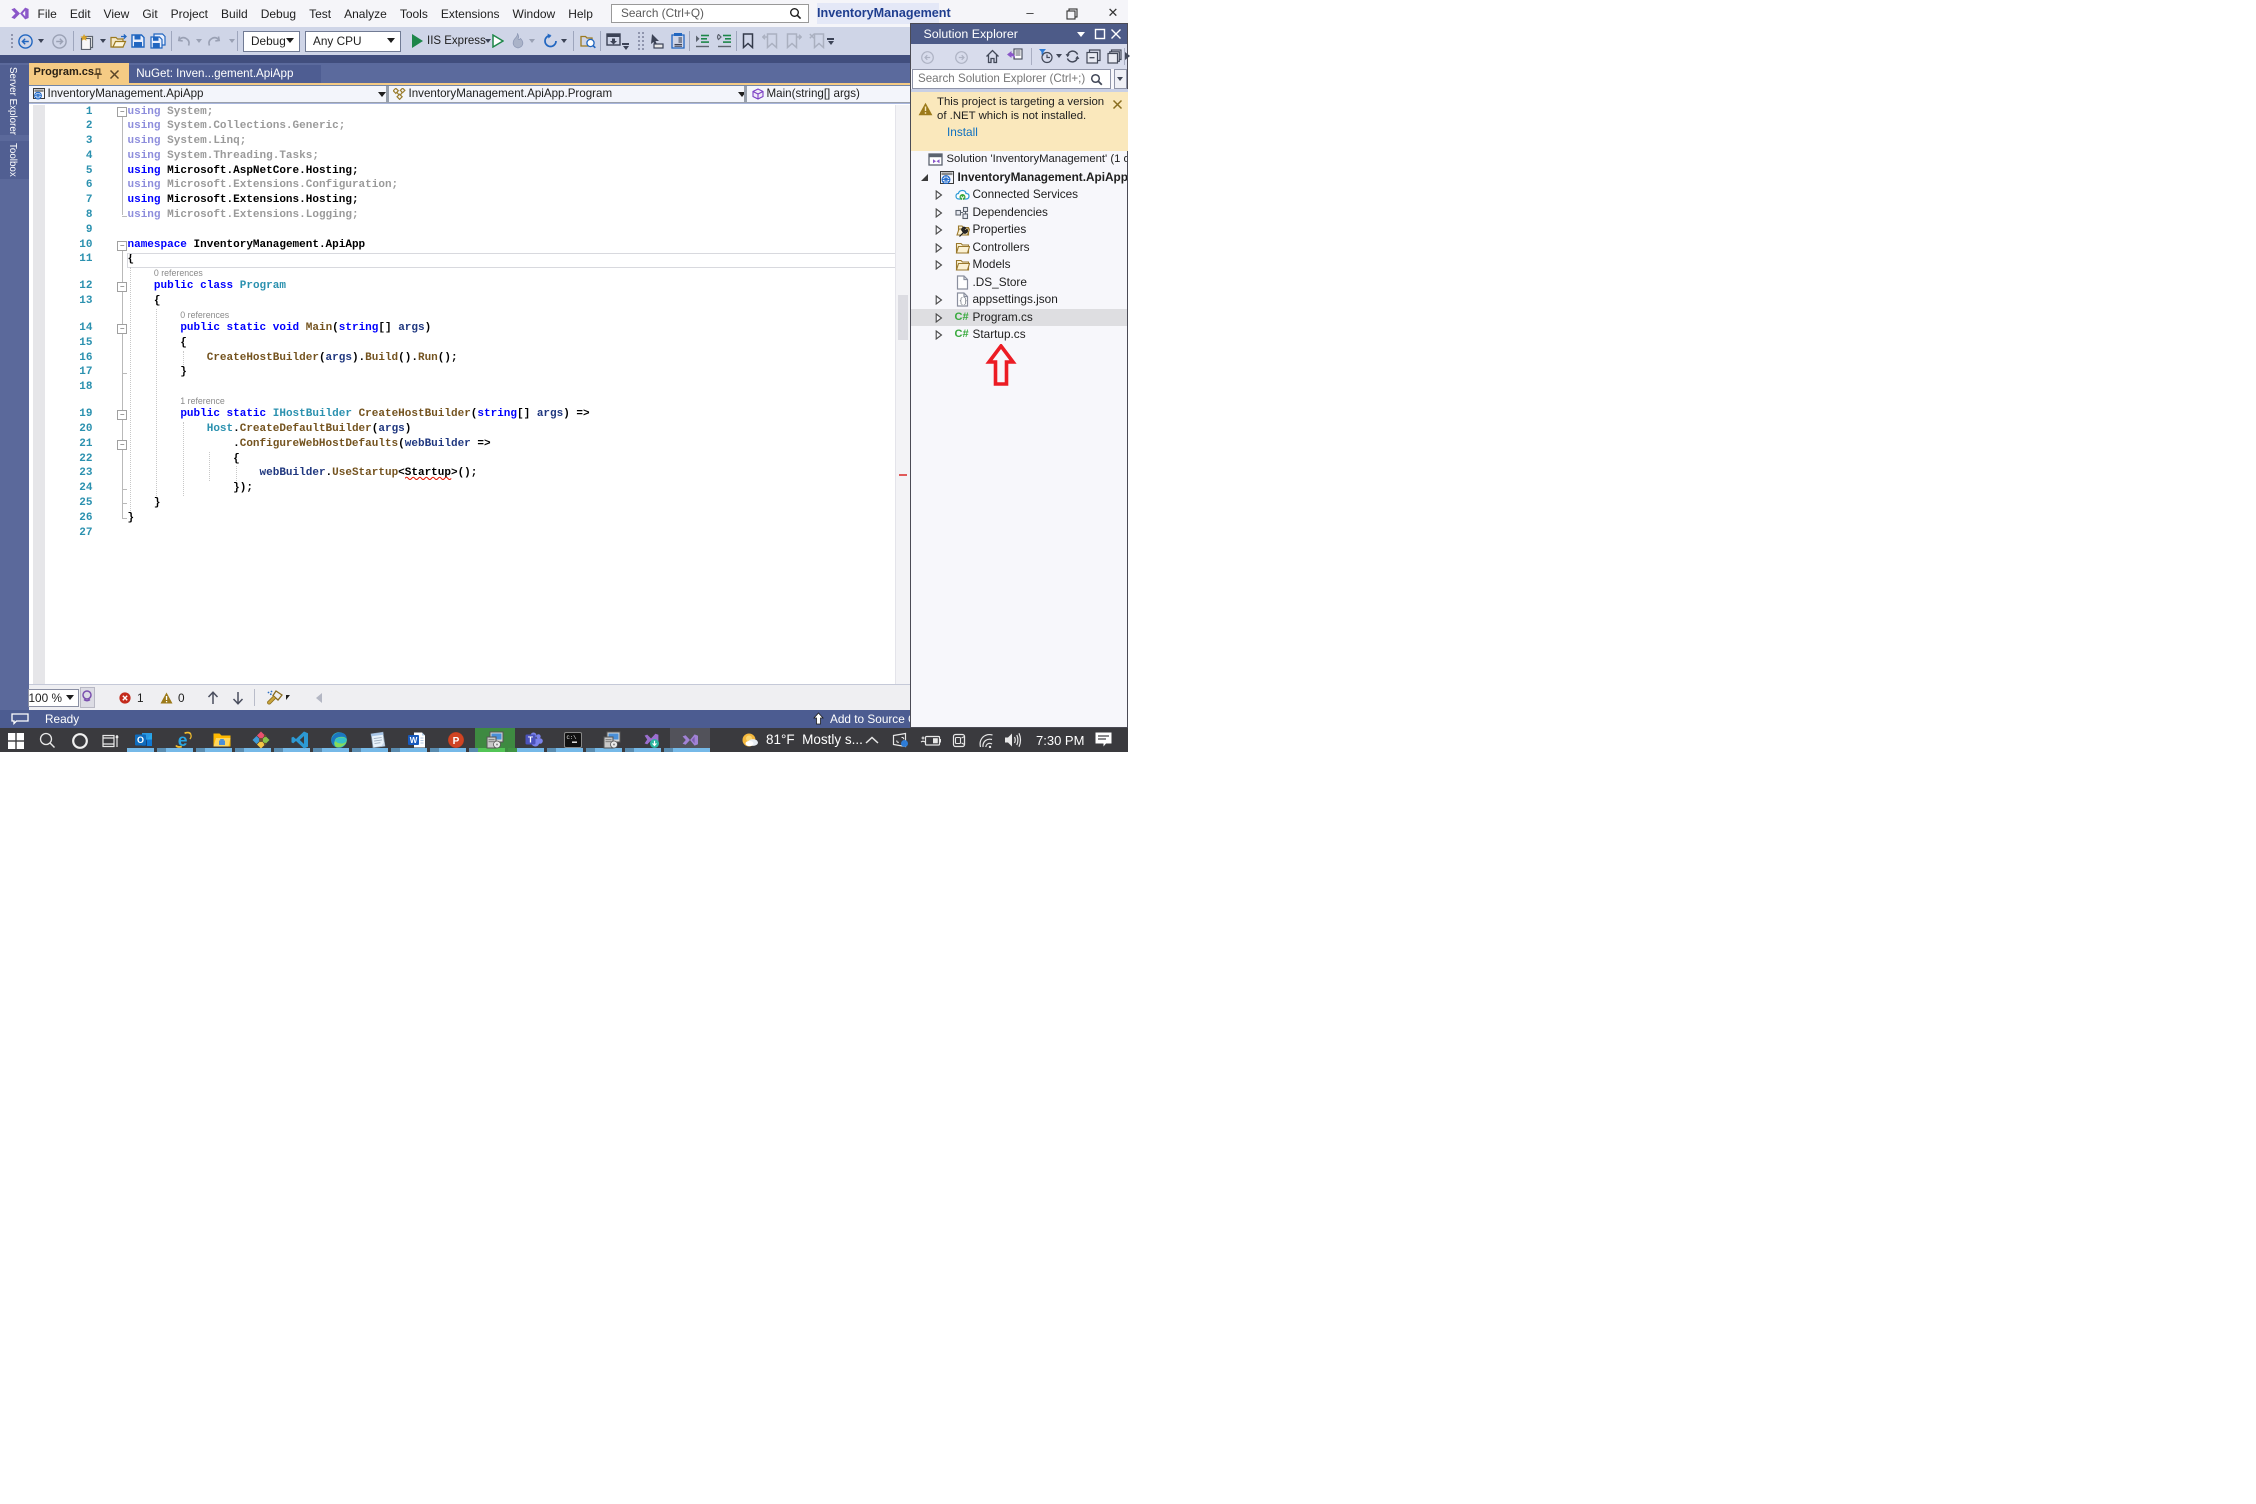 The width and height of the screenshot is (2256, 1504). Describe the element at coordinates (413, 740) in the screenshot. I see `svg-text: W` at that location.